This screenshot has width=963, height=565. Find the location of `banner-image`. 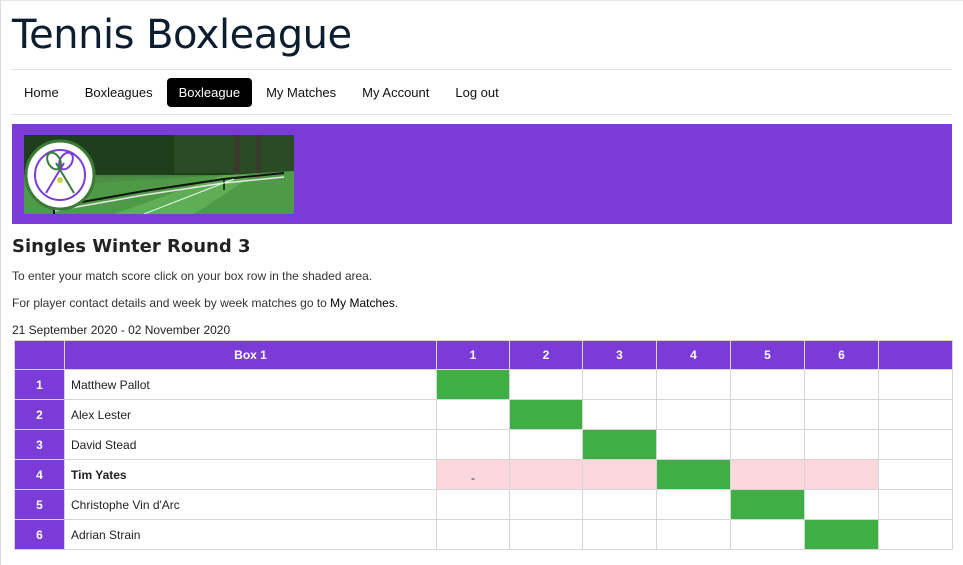

banner-image is located at coordinates (159, 174).